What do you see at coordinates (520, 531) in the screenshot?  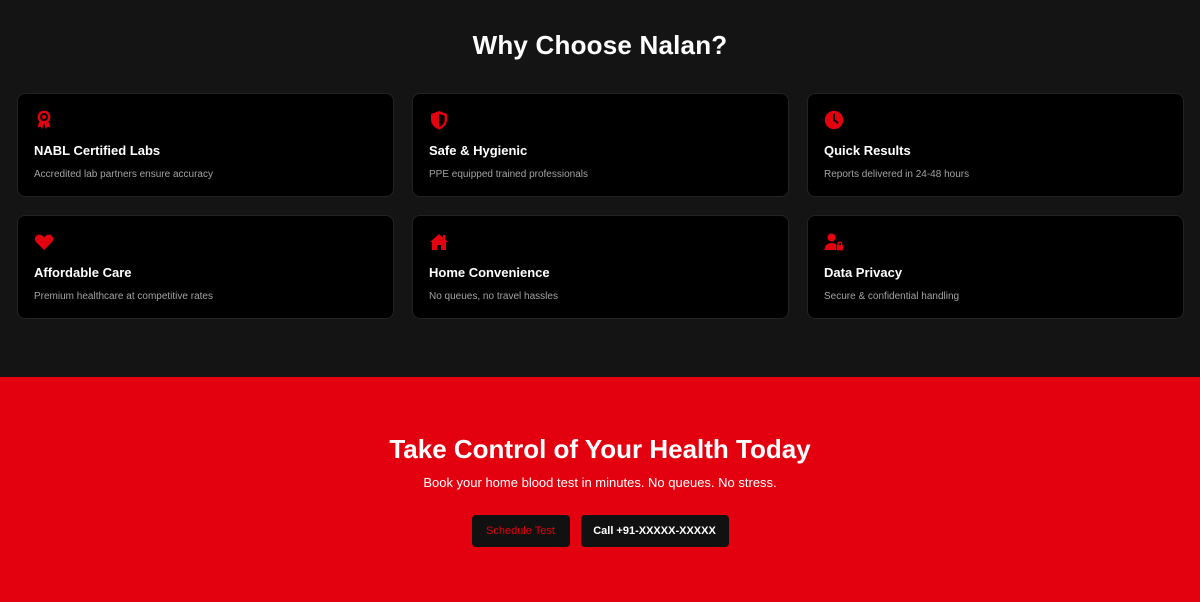 I see `schedule-test-button: Schedule Test` at bounding box center [520, 531].